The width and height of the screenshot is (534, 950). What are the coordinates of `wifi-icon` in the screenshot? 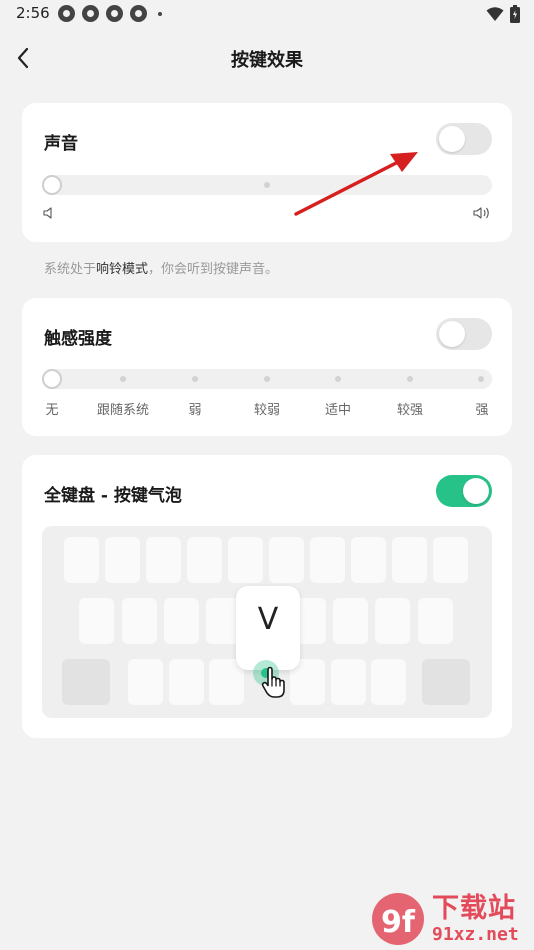 It's located at (495, 14).